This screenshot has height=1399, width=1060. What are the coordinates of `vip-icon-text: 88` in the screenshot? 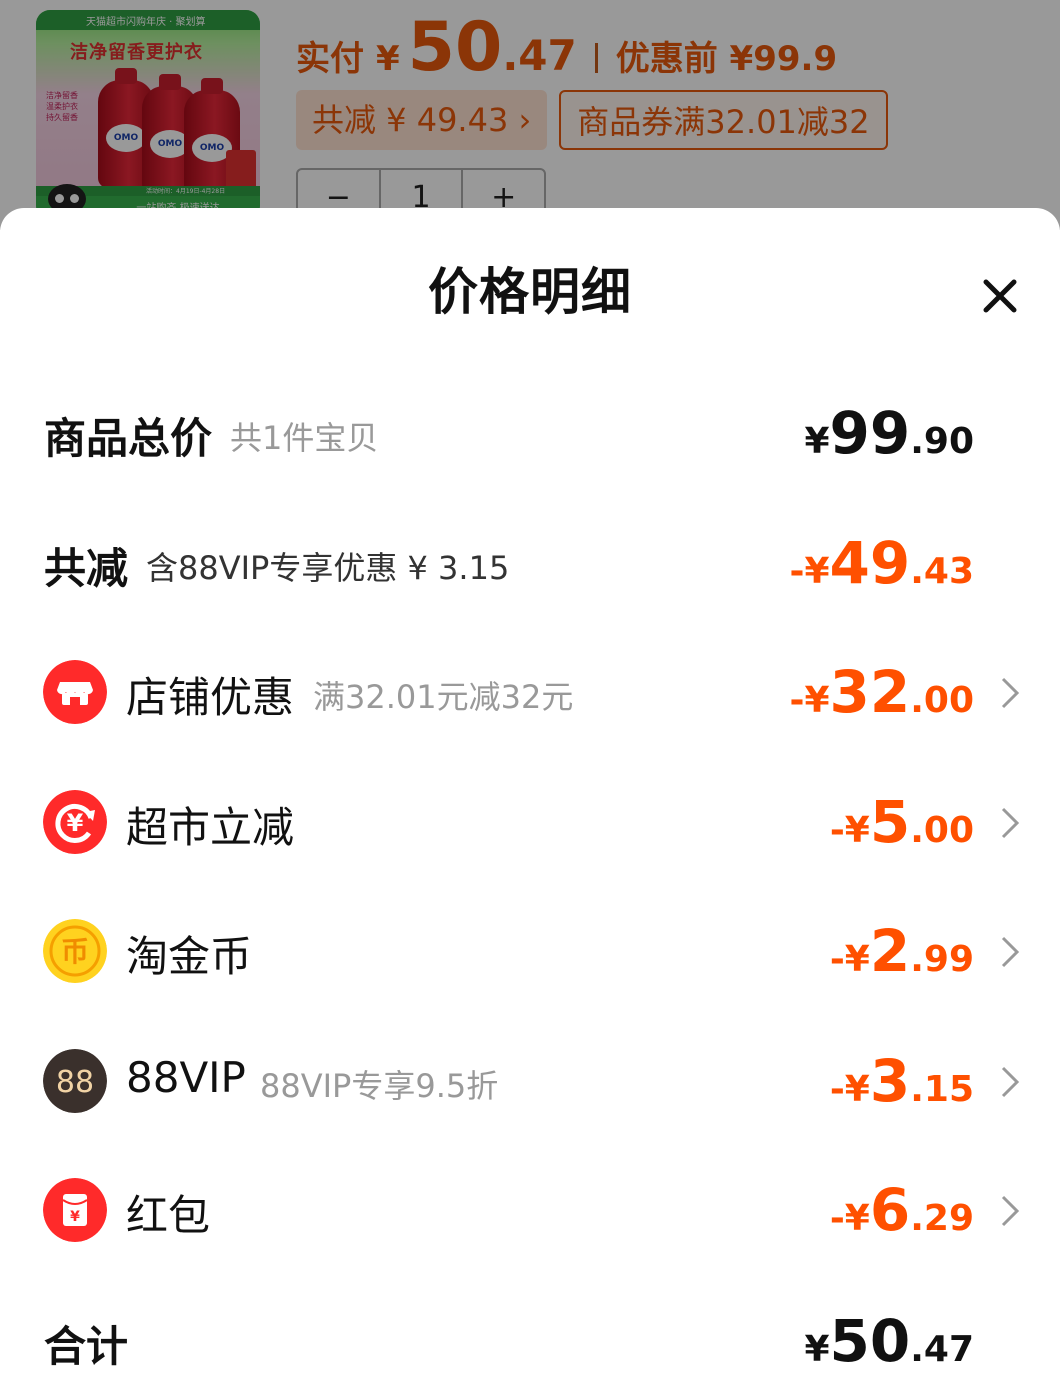 It's located at (75, 1082).